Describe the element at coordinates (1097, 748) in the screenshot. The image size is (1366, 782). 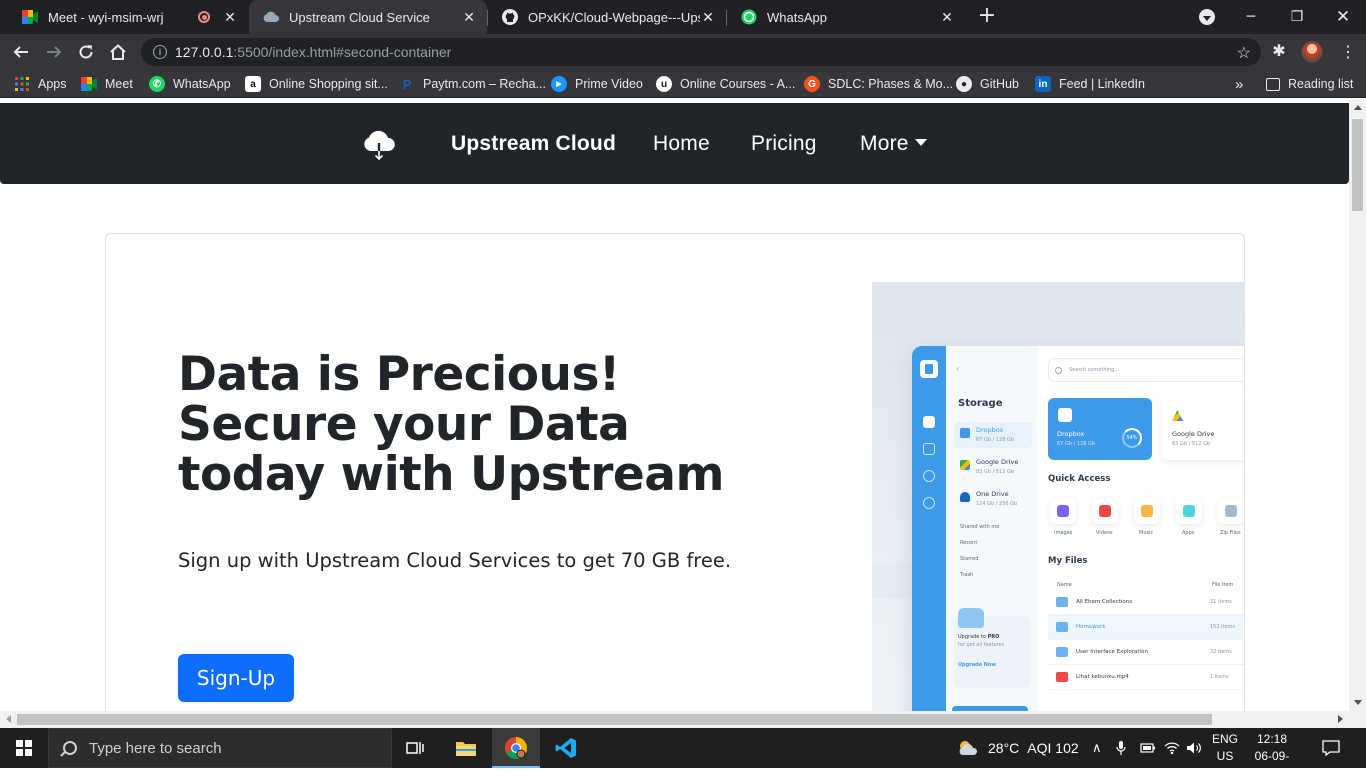
I see `show-hidden-icons-button: ∧` at that location.